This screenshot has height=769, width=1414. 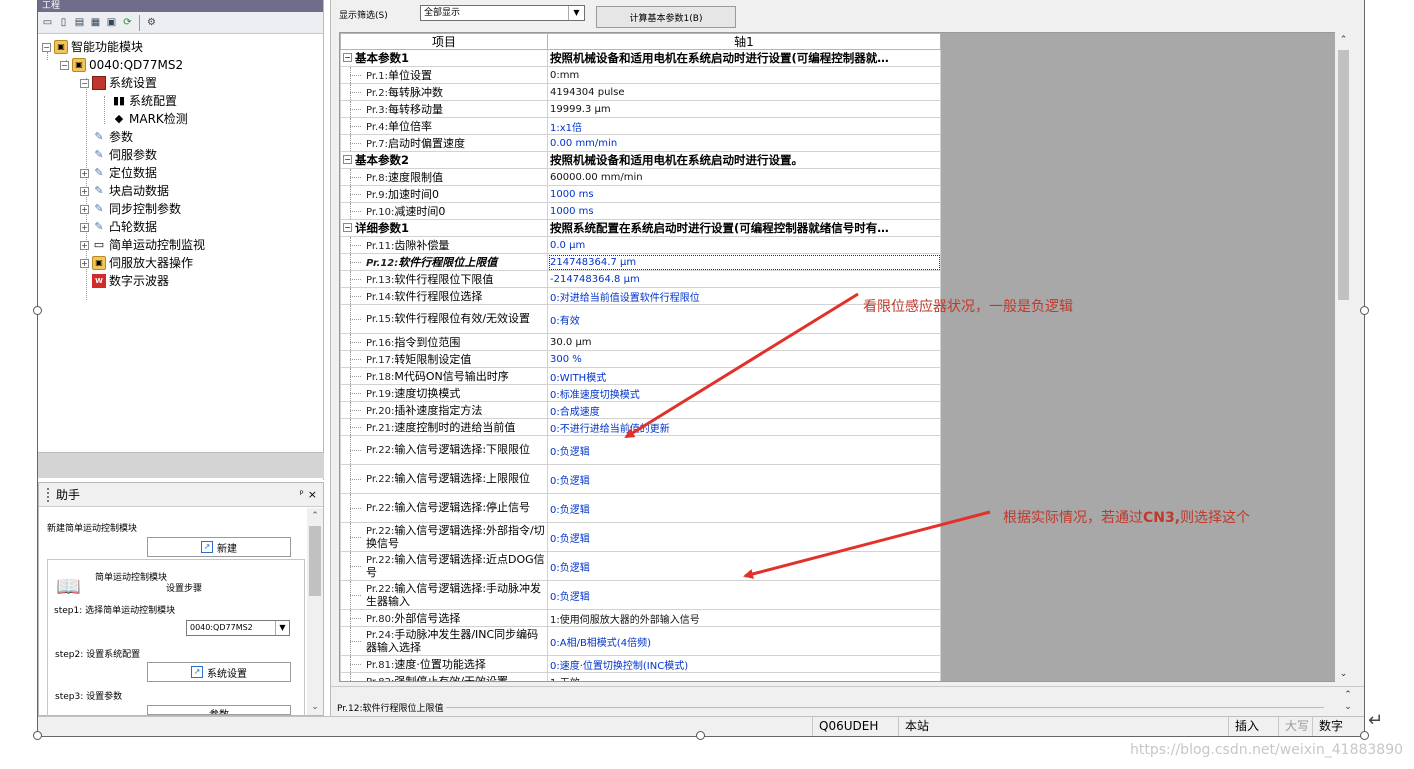 What do you see at coordinates (112, 137) in the screenshot?
I see `tree-node-parameters: ✎ 参数` at bounding box center [112, 137].